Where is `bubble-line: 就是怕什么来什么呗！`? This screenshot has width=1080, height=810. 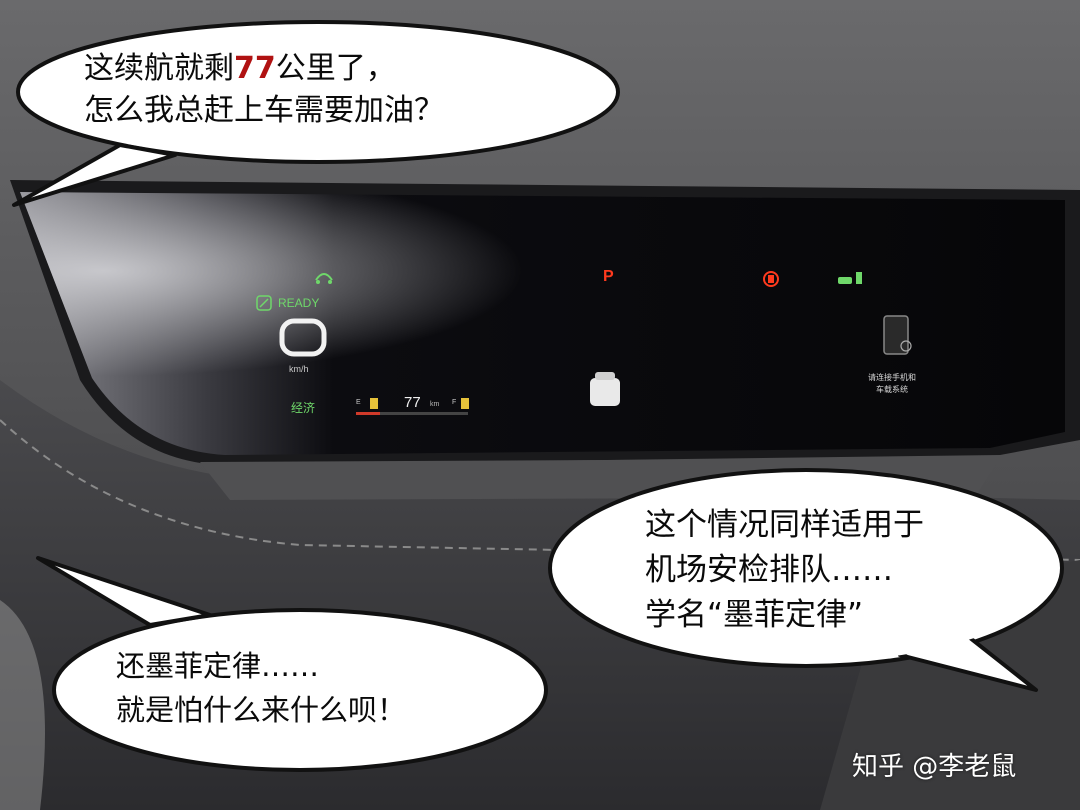
bubble-line: 就是怕什么来什么呗！ is located at coordinates (261, 710).